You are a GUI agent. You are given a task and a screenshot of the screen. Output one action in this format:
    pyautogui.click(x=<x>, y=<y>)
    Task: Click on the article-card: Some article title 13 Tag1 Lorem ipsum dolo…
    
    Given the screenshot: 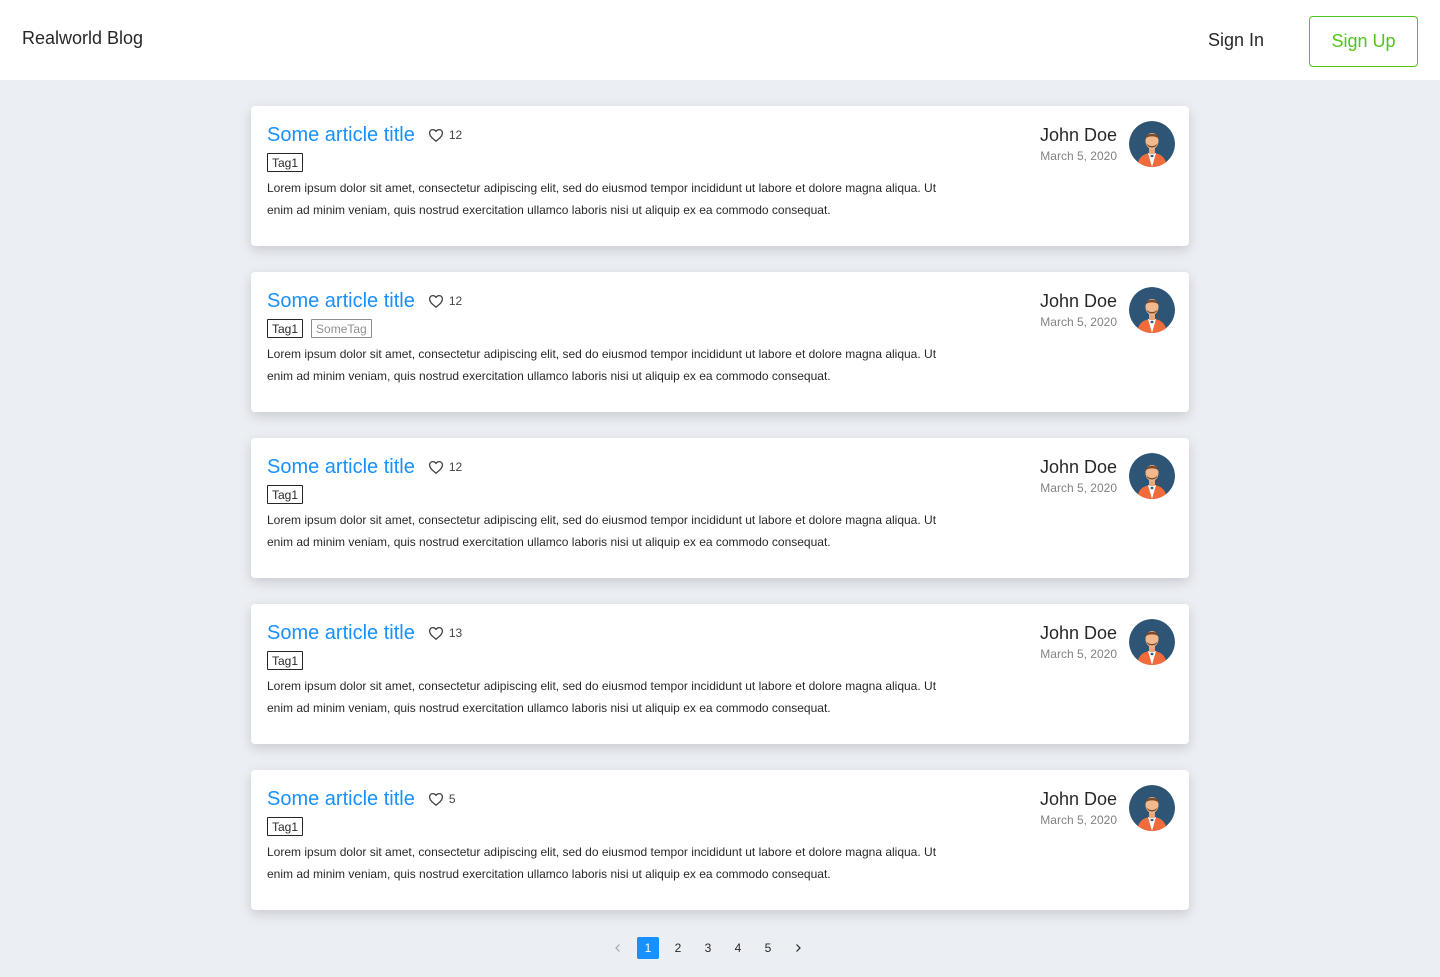 What is the action you would take?
    pyautogui.click(x=720, y=674)
    